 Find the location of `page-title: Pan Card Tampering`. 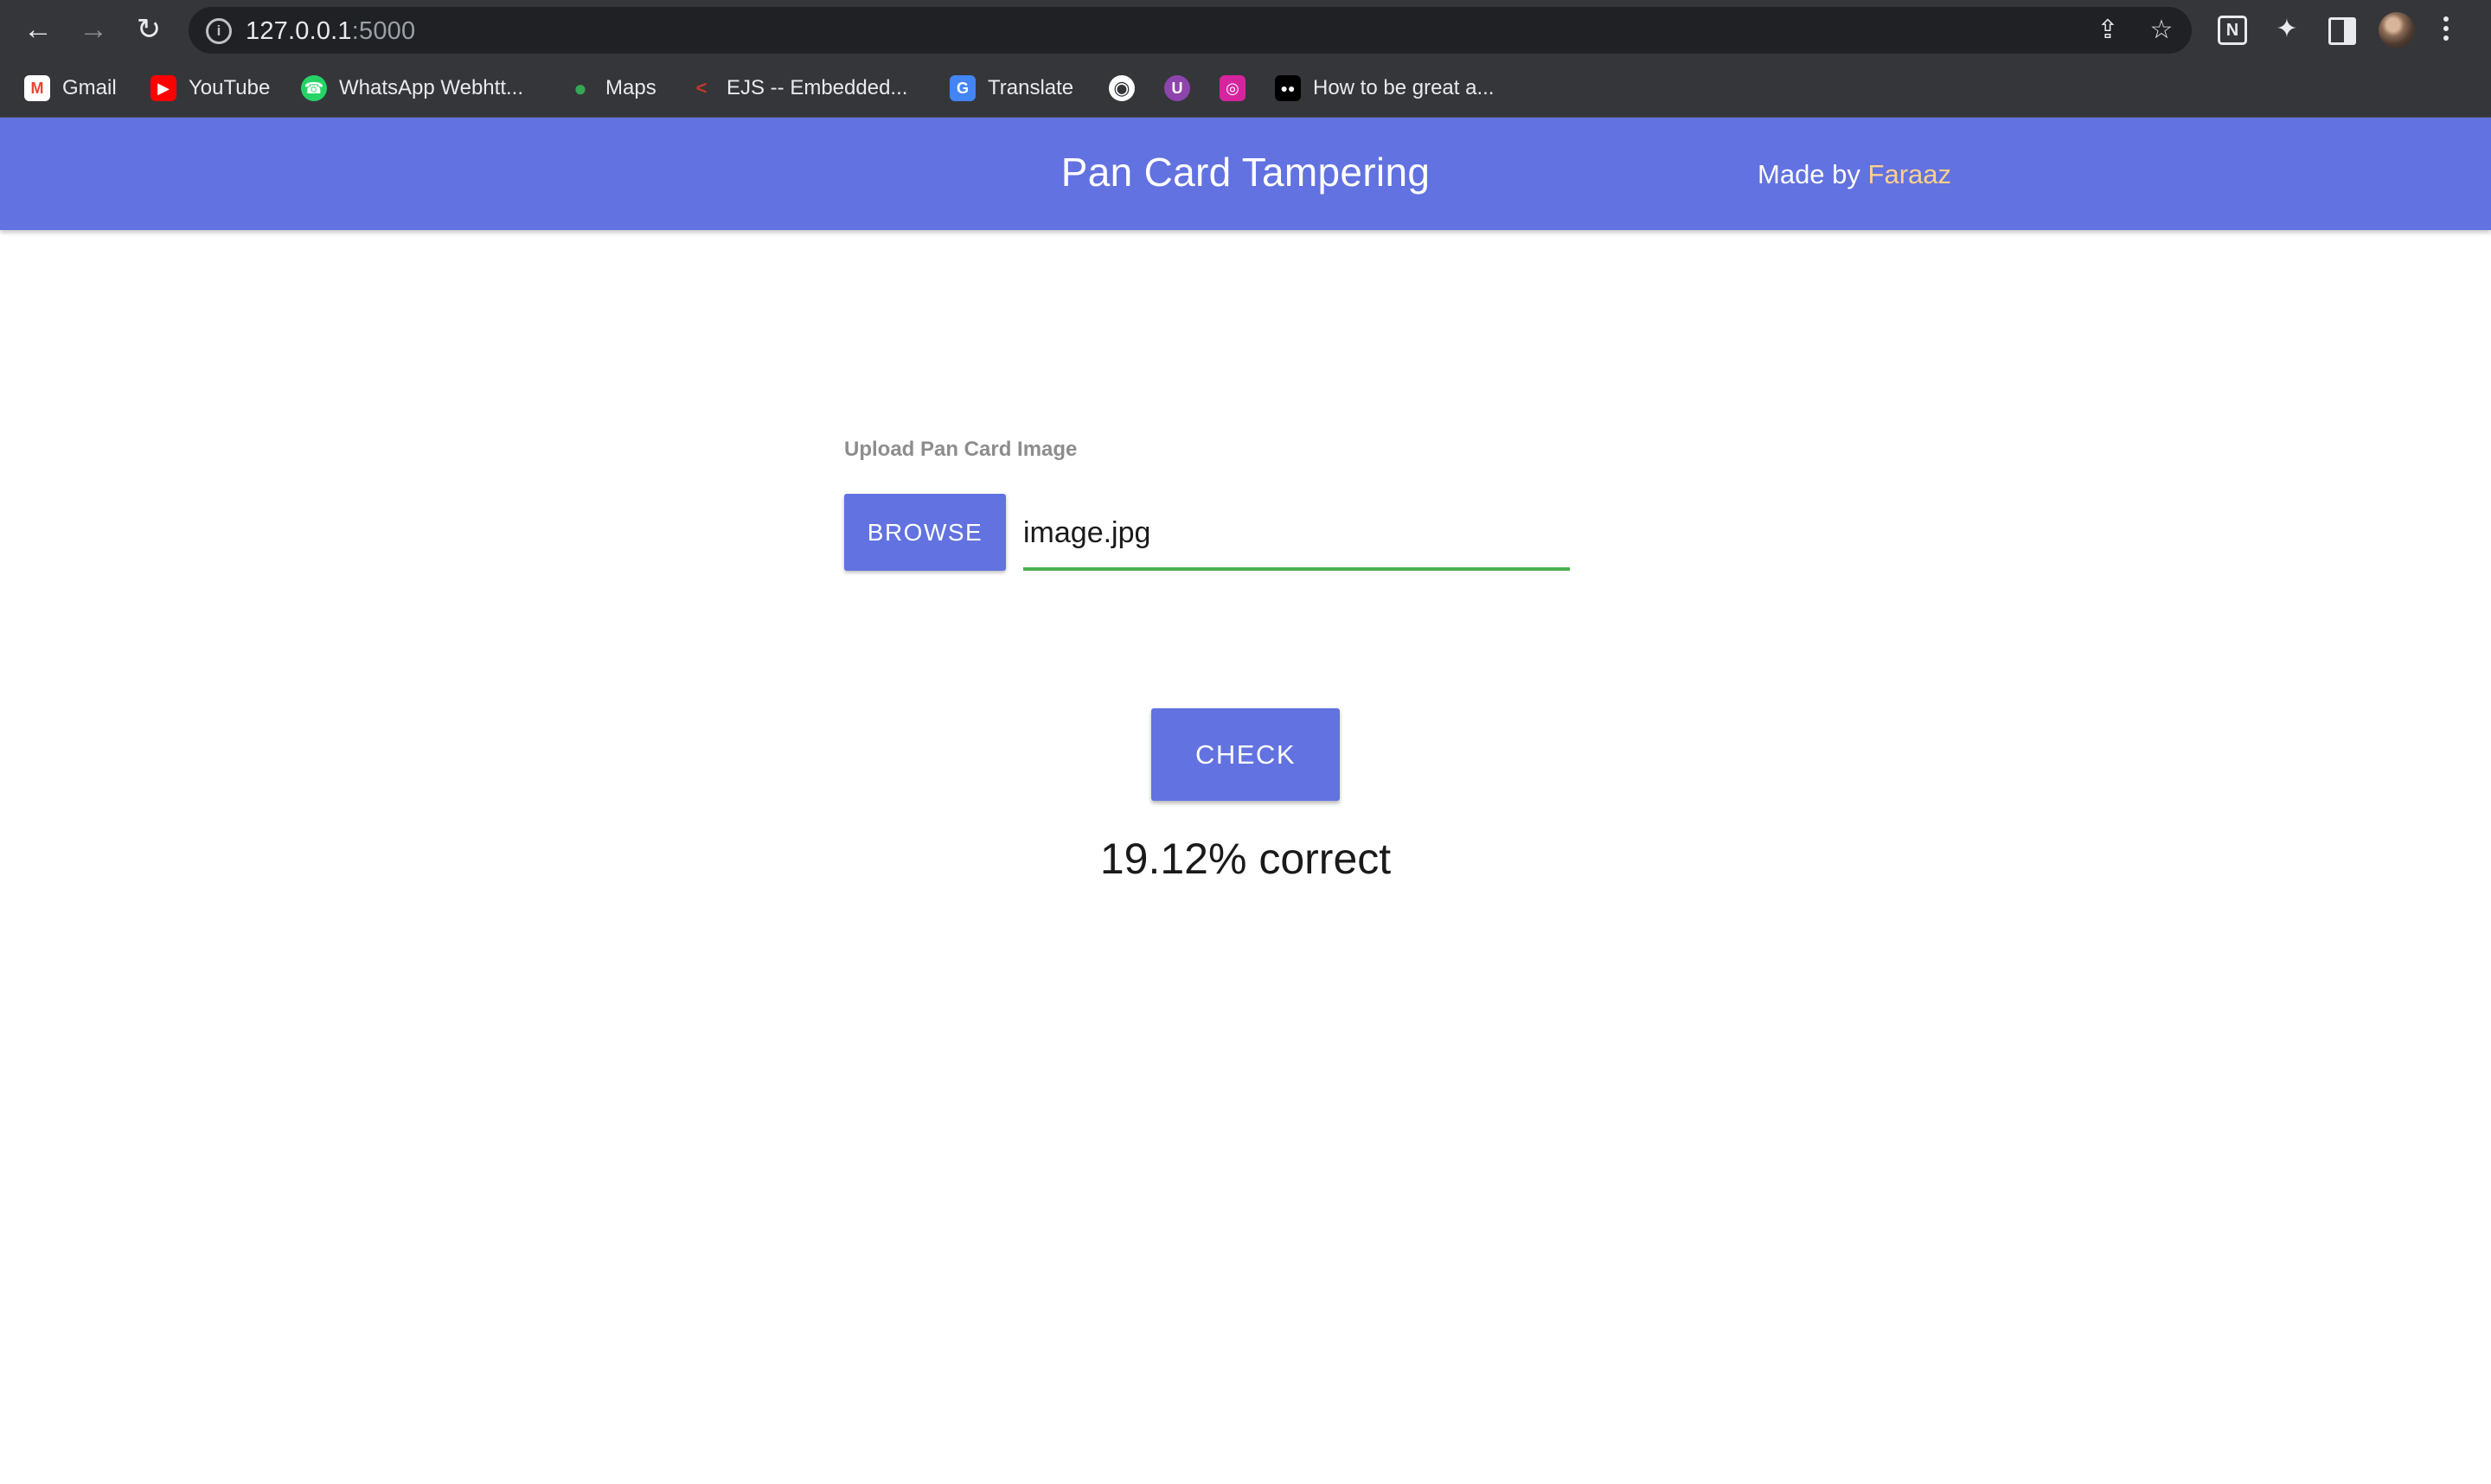

page-title: Pan Card Tampering is located at coordinates (1246, 172).